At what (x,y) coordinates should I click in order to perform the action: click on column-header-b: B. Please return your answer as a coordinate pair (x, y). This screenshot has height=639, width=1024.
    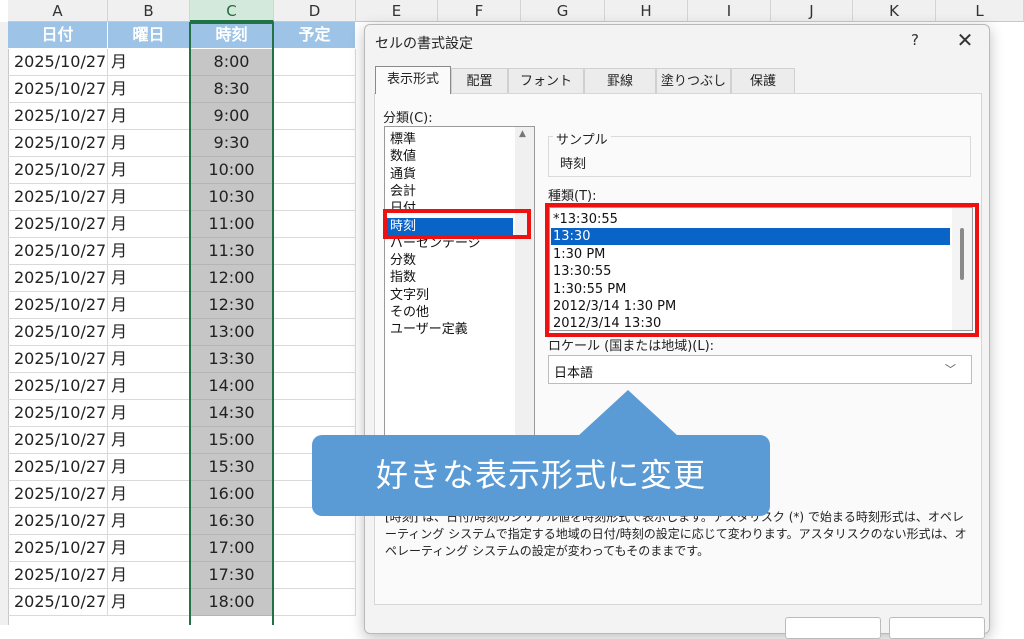
    Looking at the image, I should click on (149, 11).